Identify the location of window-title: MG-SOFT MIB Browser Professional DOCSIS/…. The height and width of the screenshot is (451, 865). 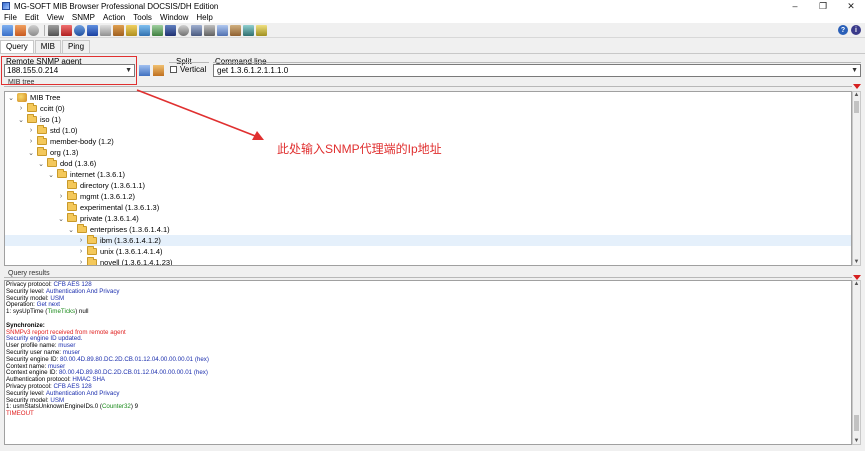
(116, 6).